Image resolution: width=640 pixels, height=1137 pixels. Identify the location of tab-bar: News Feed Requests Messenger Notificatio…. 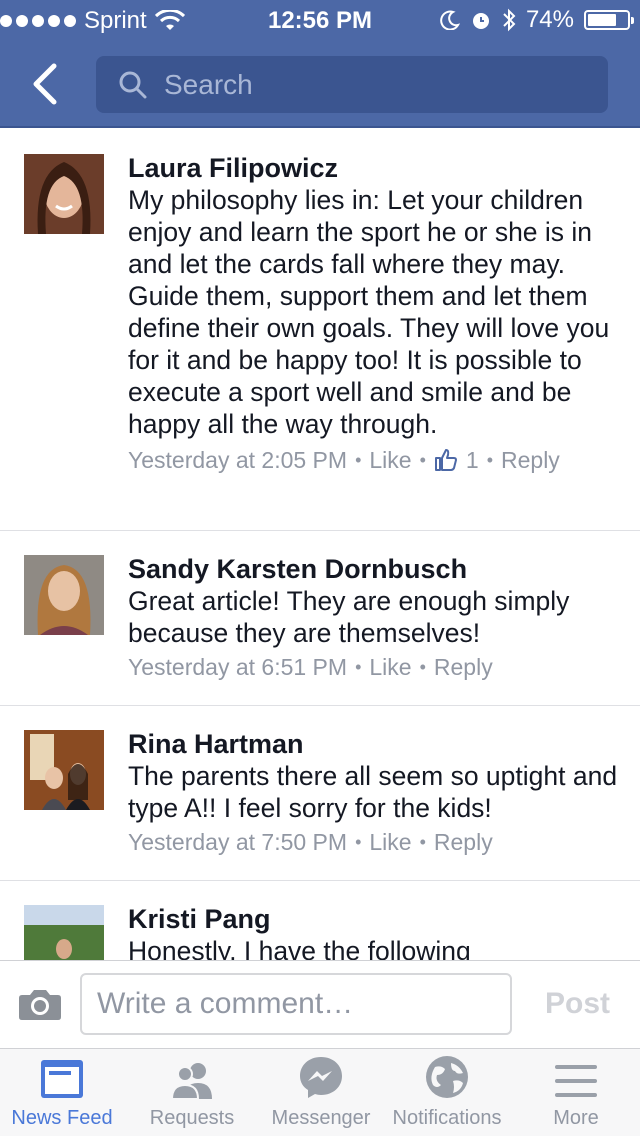
(320, 1092).